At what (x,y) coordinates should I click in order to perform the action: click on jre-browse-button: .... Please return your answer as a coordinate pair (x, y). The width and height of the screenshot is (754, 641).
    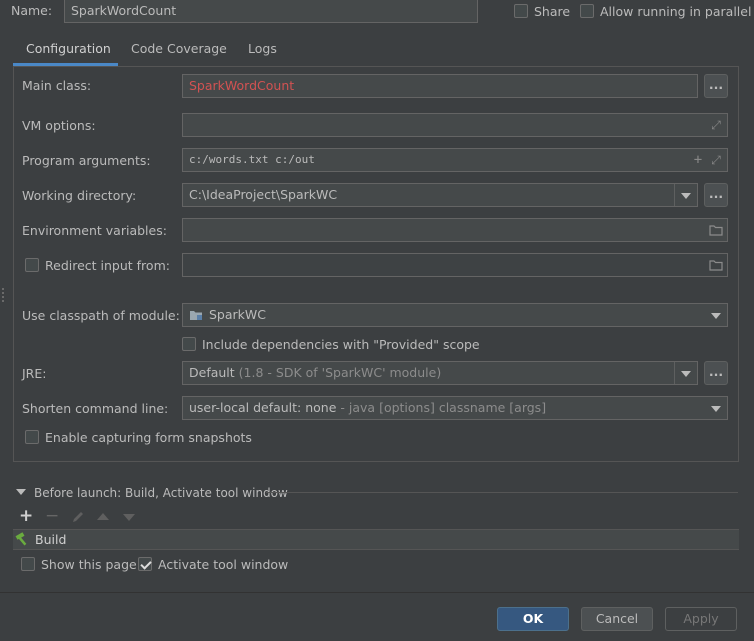
    Looking at the image, I should click on (716, 373).